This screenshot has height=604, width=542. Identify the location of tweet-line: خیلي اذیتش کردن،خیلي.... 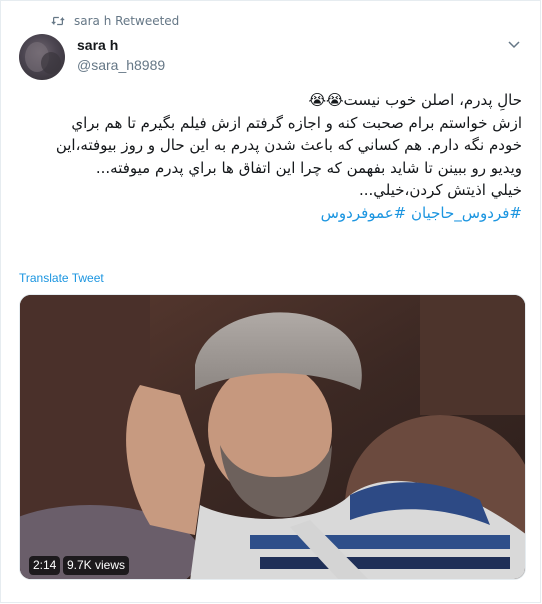
(440, 190).